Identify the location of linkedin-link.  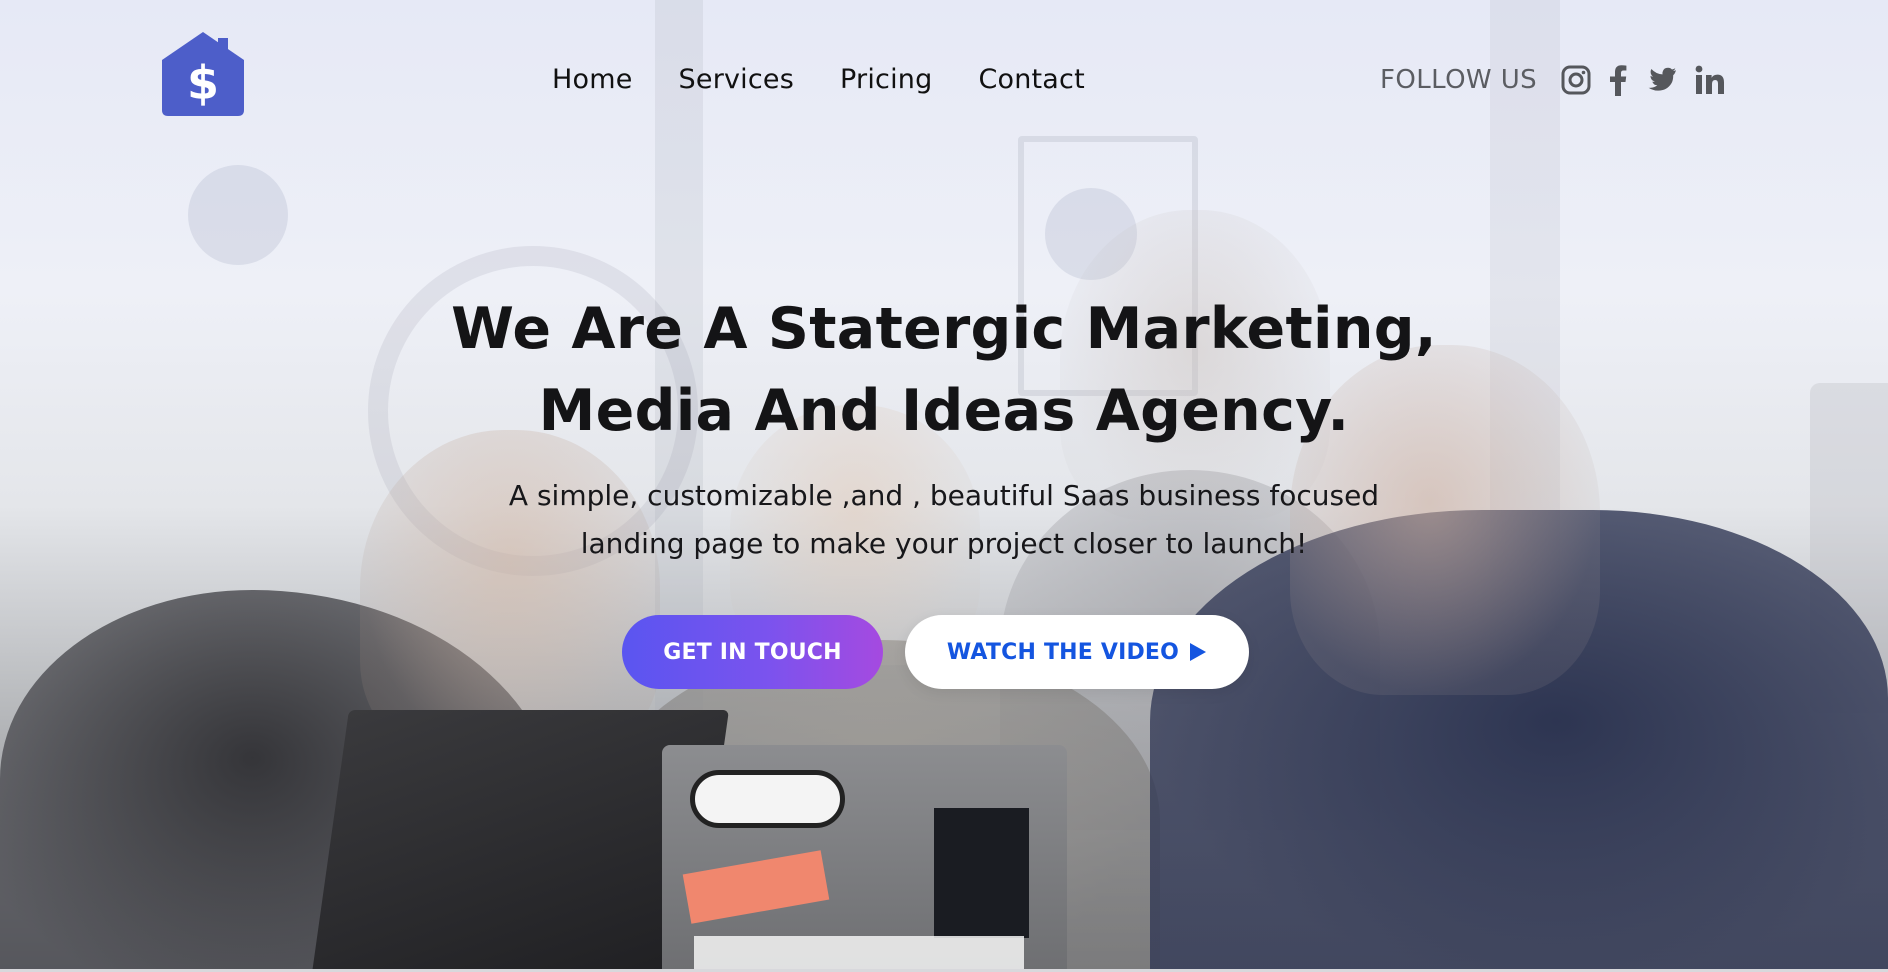
(1710, 80).